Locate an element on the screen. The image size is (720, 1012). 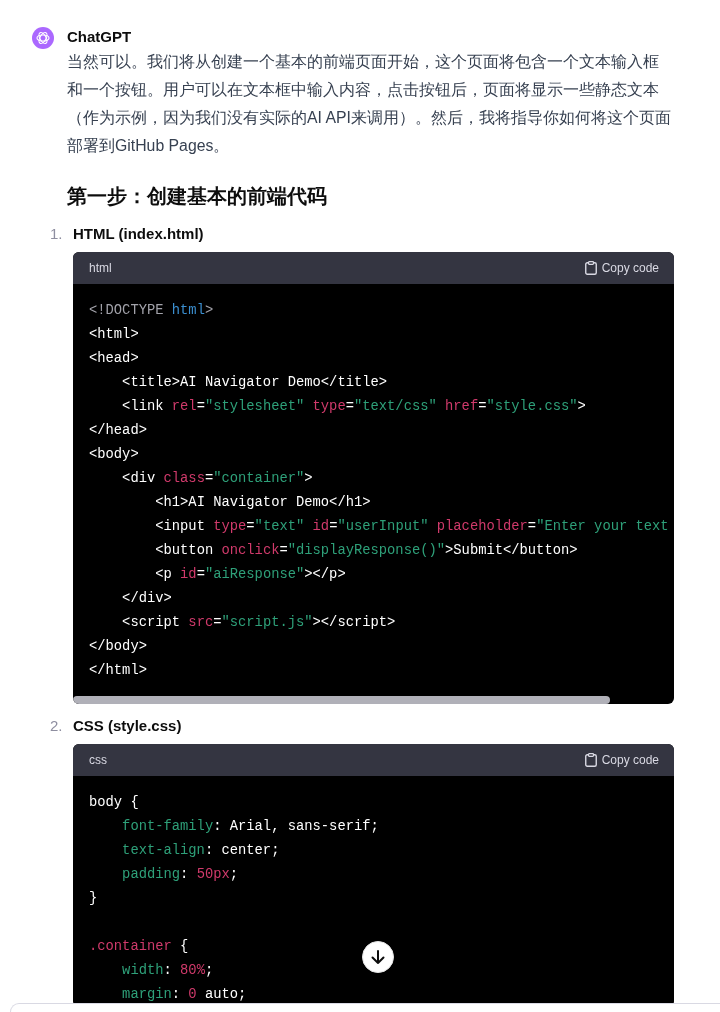
message-paragraph: 当然可以。我们将从创建一个基本的前端页面开始，这个页面将包含一个文本输入框和一个按钮。用户可以在文本框中输入内容，点击按钮后，页面将显示一些静态文本（作为示例，因为我们没有实际的AI API来调用）。然后，我将指导你如何将这个页面部署到GitHub Pages。 is located at coordinates (369, 104).